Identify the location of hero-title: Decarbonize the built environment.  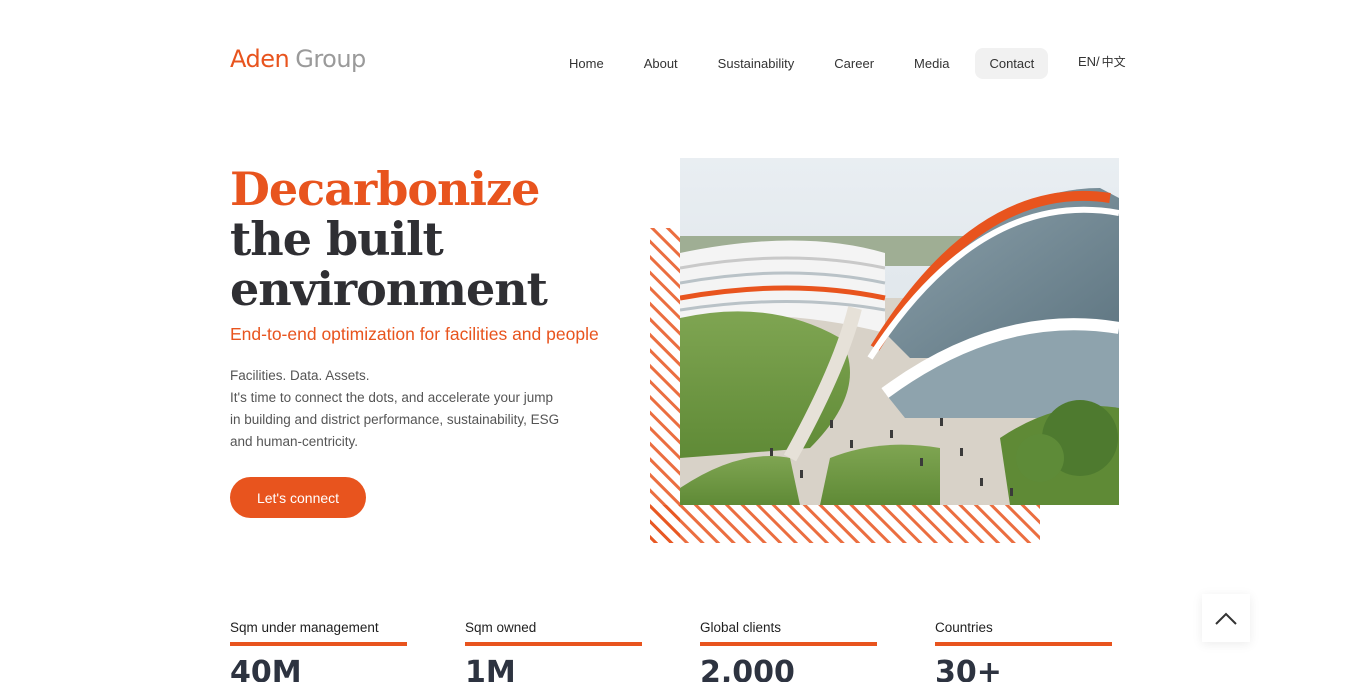
(389, 239).